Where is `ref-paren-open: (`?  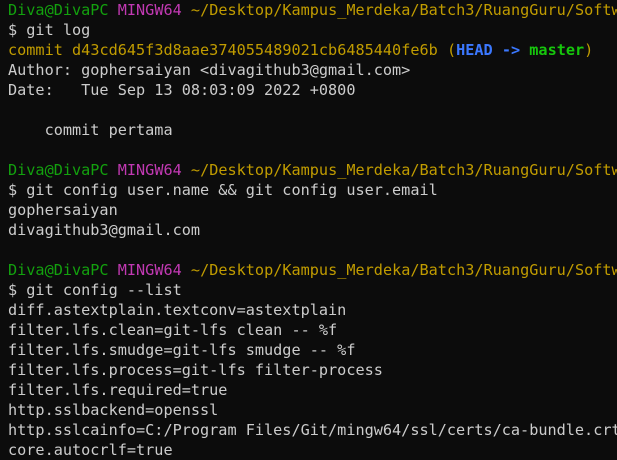
ref-paren-open: ( is located at coordinates (451, 50).